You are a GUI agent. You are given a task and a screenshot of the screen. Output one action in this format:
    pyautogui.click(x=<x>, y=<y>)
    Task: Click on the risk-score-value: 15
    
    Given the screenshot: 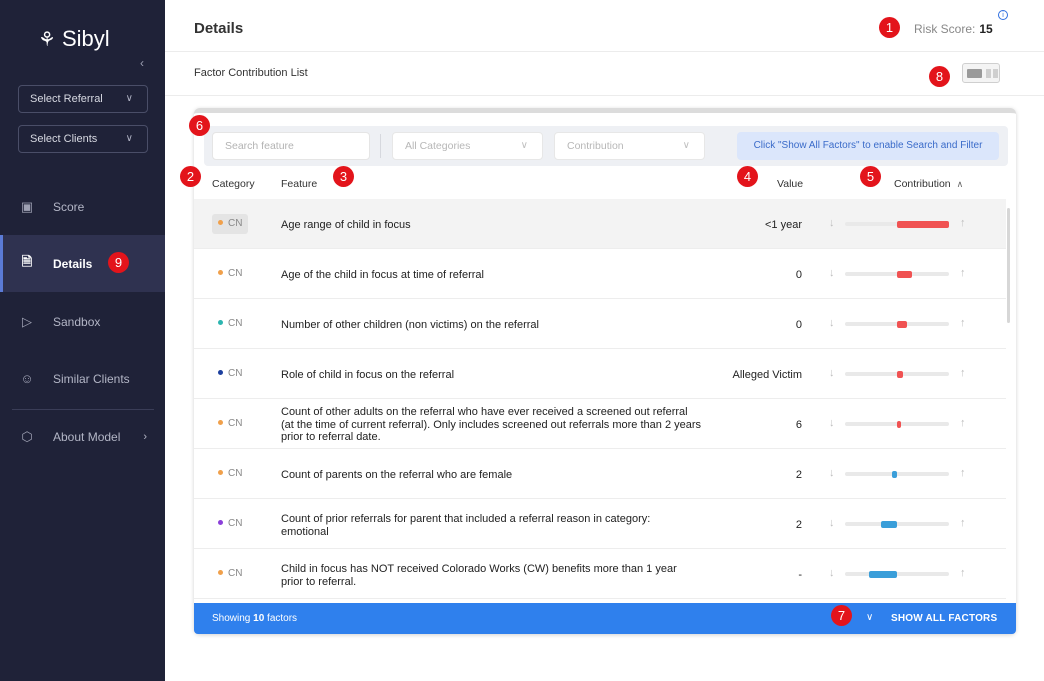 What is the action you would take?
    pyautogui.click(x=986, y=29)
    